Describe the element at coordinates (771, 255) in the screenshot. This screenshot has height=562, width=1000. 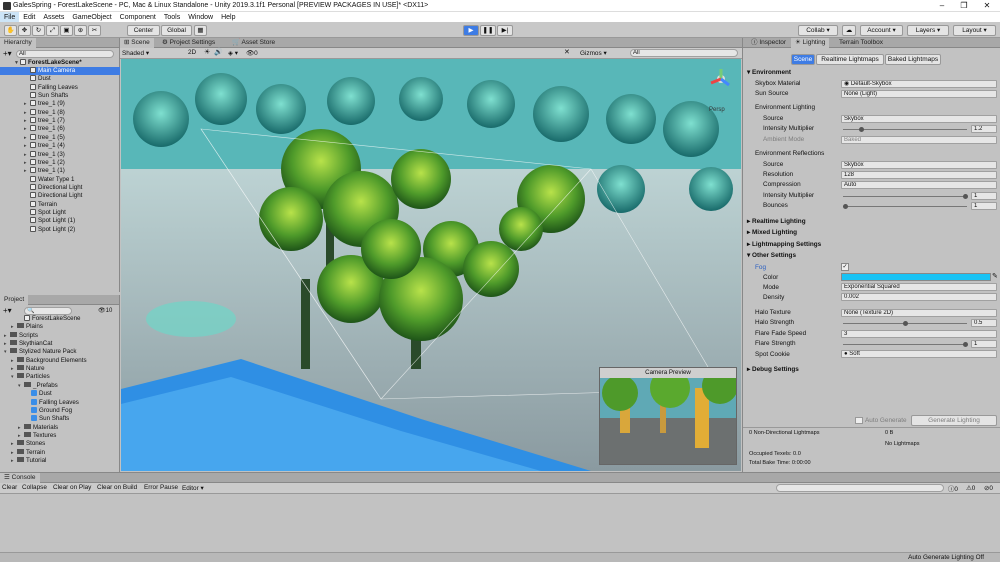
I see `other-settings-header: ▾ Other Settings` at that location.